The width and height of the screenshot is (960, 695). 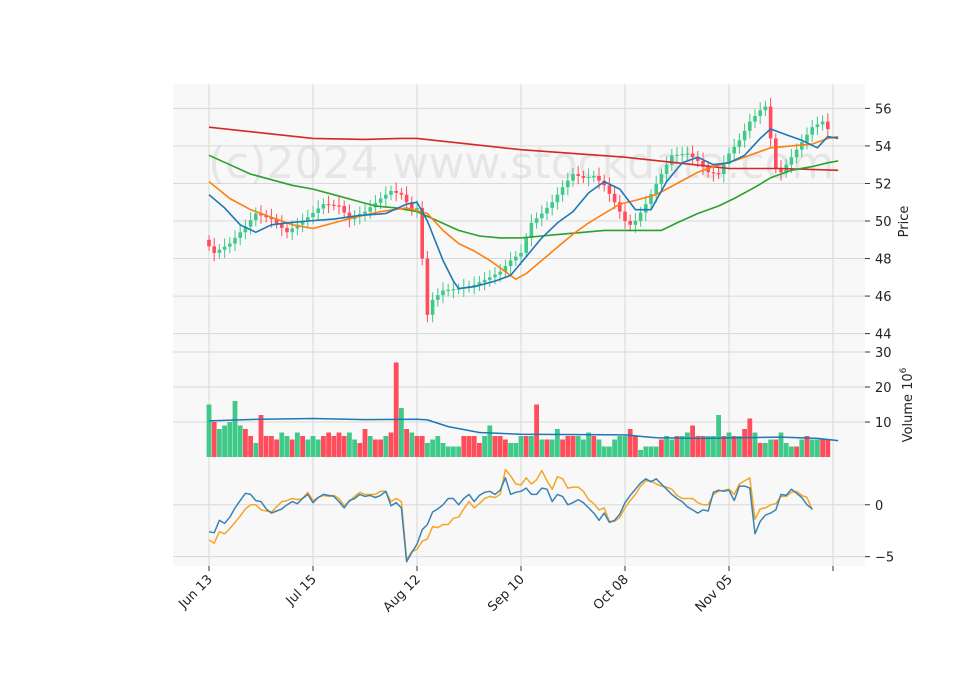 I want to click on price-tick-label: 50, so click(x=883, y=222).